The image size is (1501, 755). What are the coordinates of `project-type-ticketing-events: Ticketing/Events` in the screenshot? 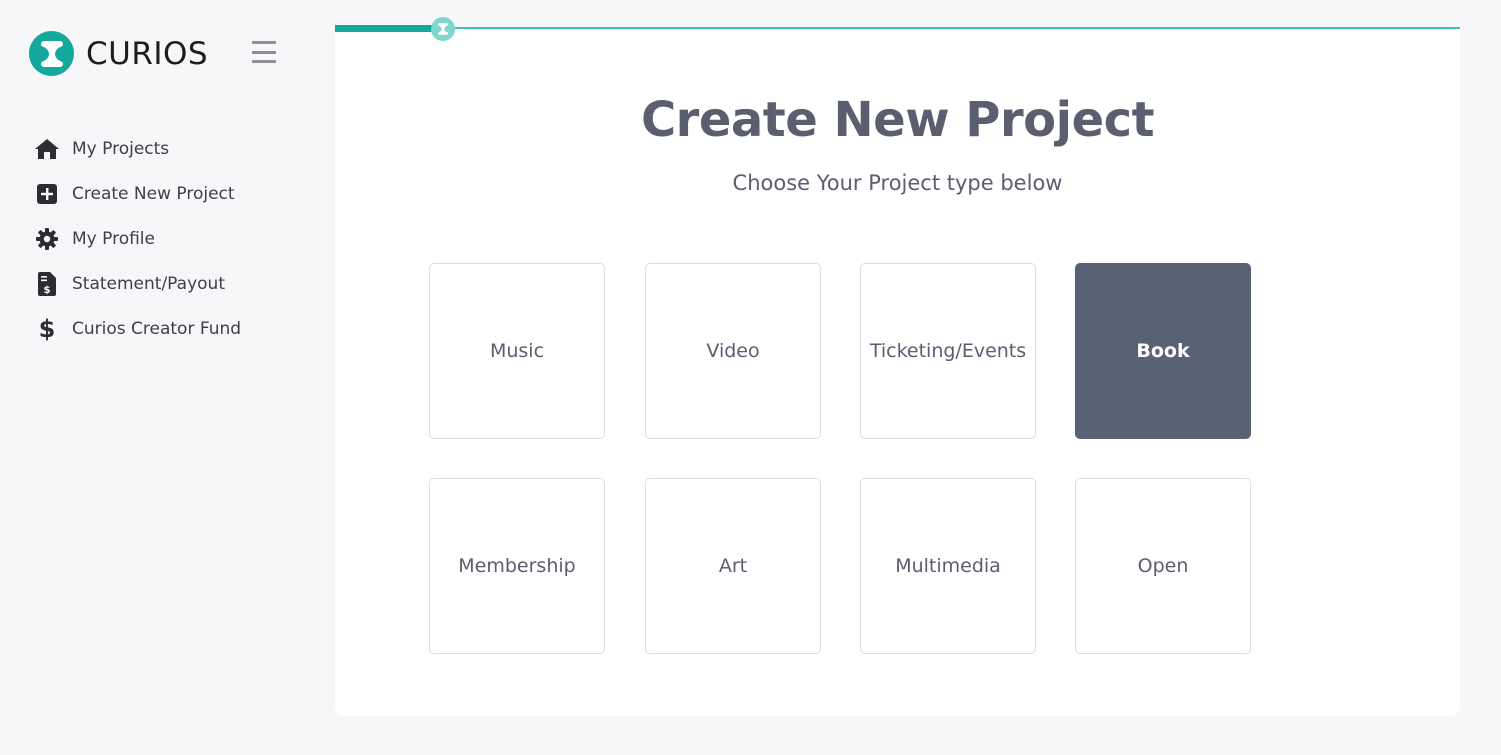 It's located at (948, 351).